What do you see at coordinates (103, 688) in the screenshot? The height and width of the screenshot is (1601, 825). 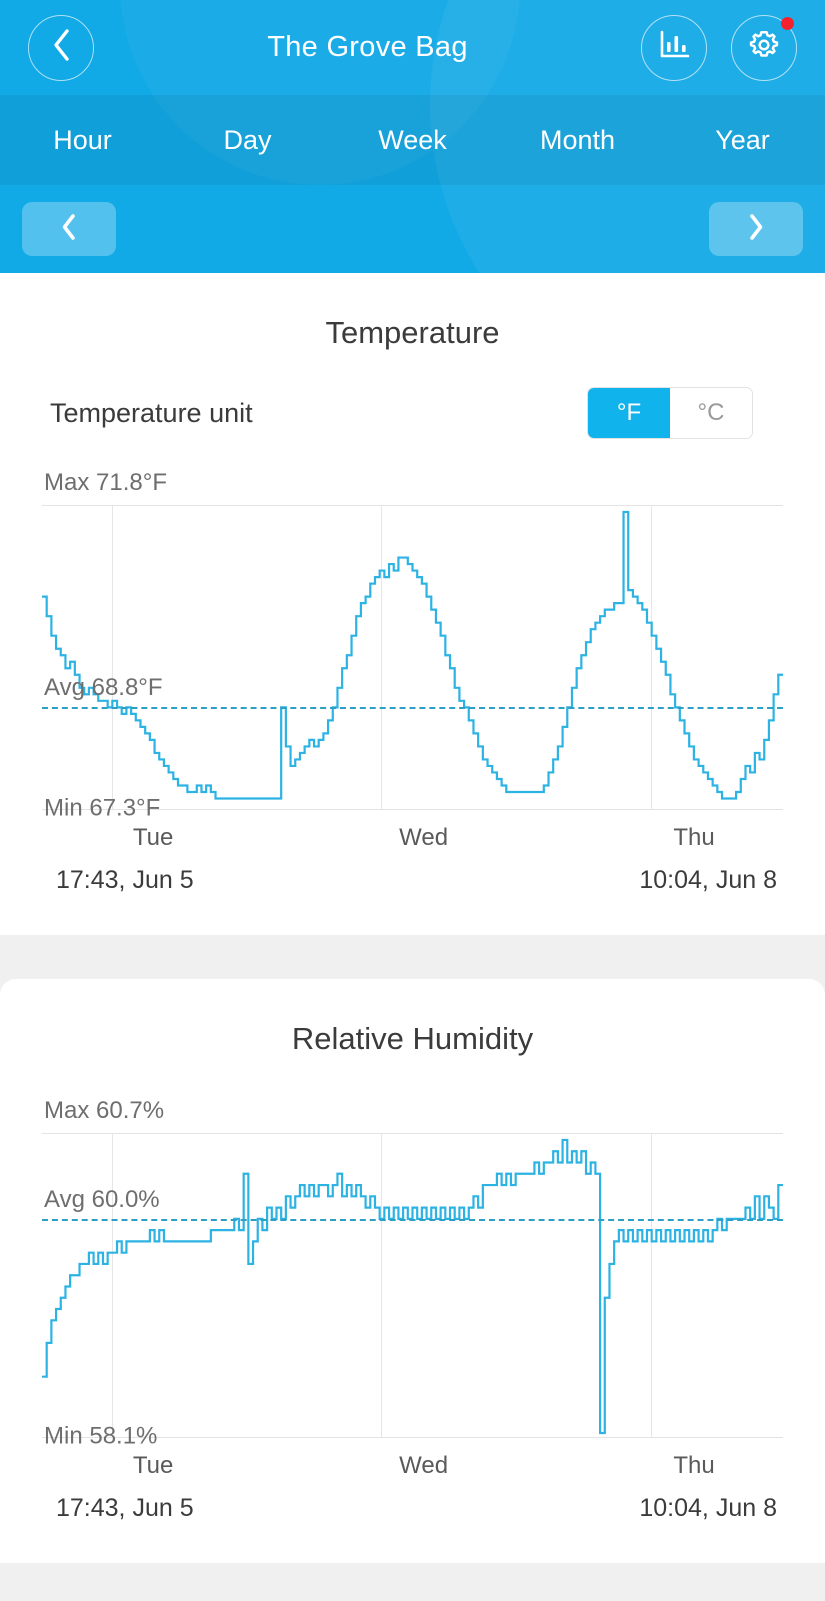 I see `temperature-avg-label: Avg 68.8°F` at bounding box center [103, 688].